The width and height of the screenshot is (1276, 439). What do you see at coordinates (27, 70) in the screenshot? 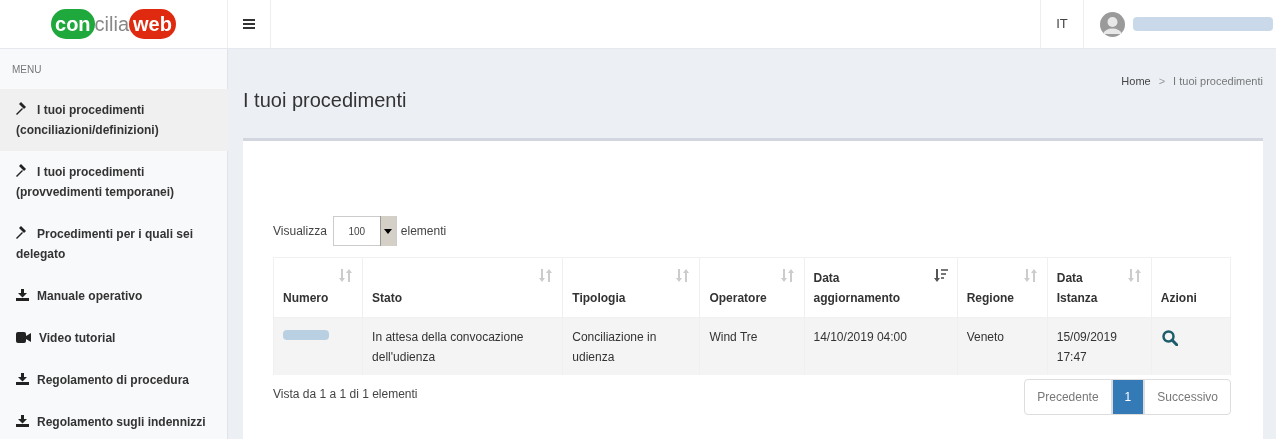
I see `menu-heading: MENU` at bounding box center [27, 70].